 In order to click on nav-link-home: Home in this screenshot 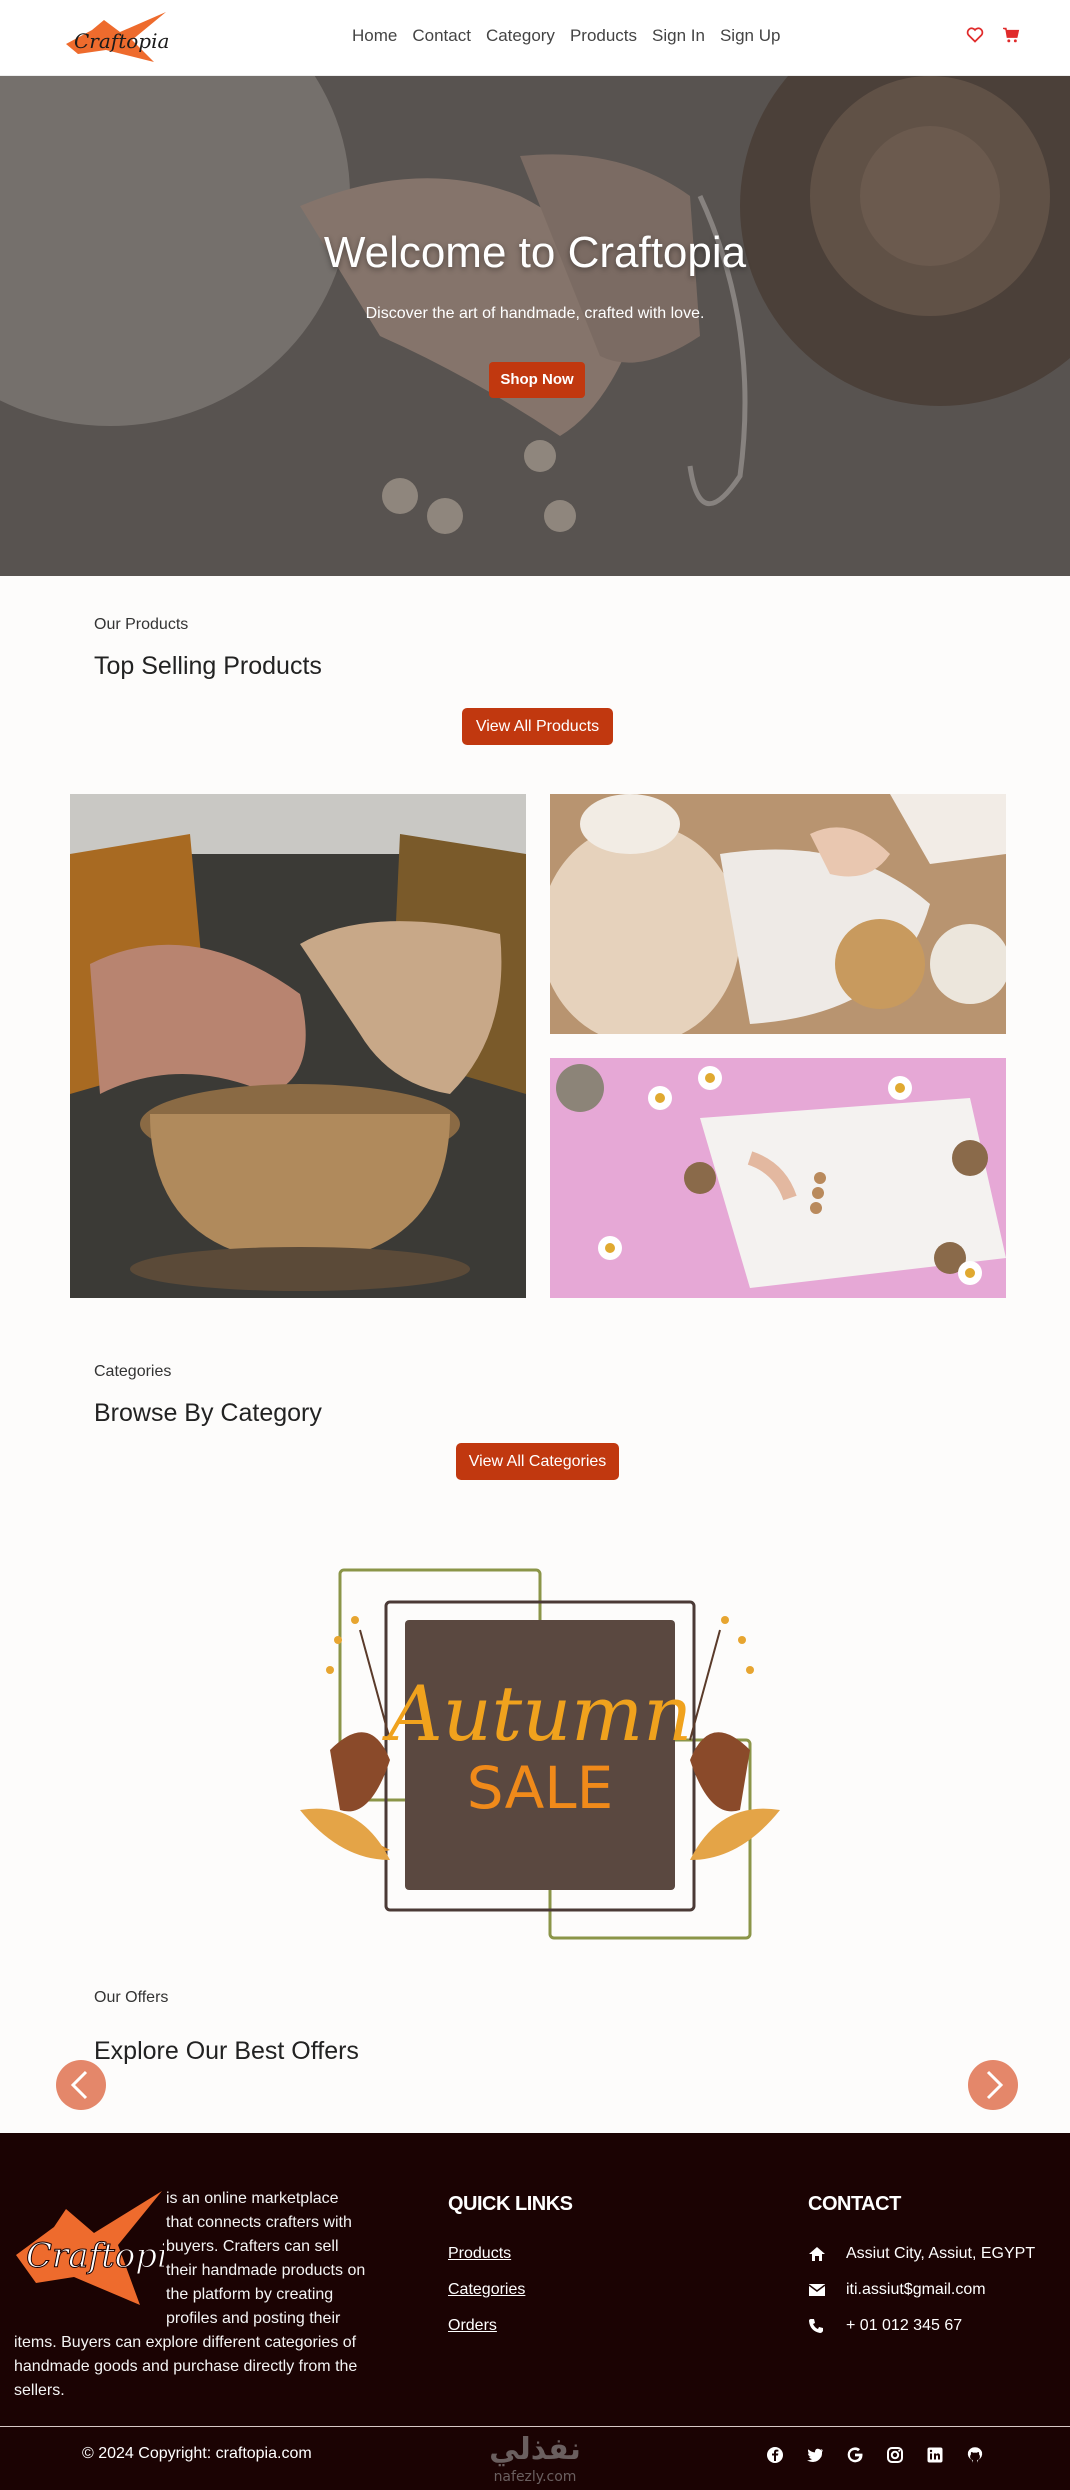, I will do `click(374, 36)`.